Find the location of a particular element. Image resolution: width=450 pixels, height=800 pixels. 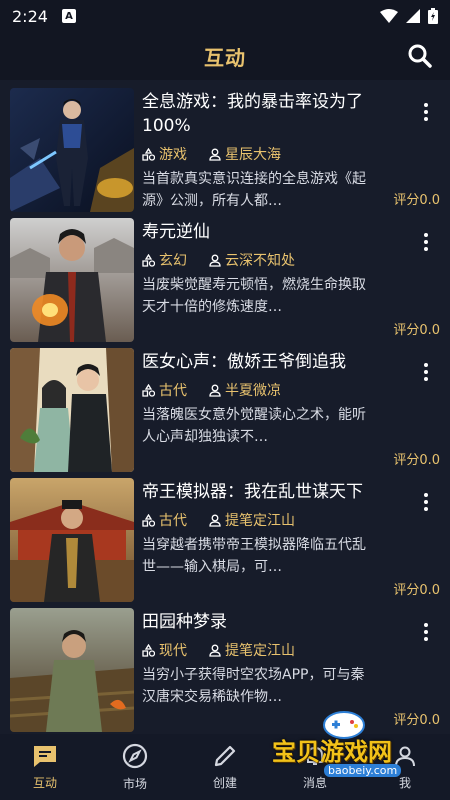

genre-tag: 现代 is located at coordinates (164, 650).